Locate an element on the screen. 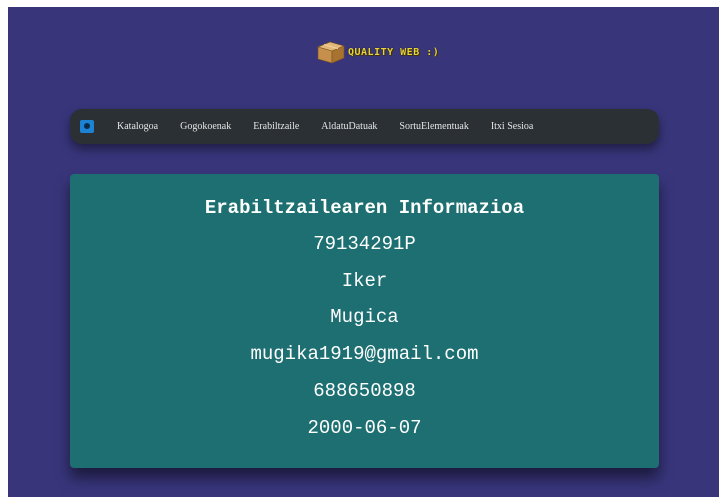 Image resolution: width=727 pixels, height=497 pixels. user-email: mugika1919@gmail.com is located at coordinates (364, 354).